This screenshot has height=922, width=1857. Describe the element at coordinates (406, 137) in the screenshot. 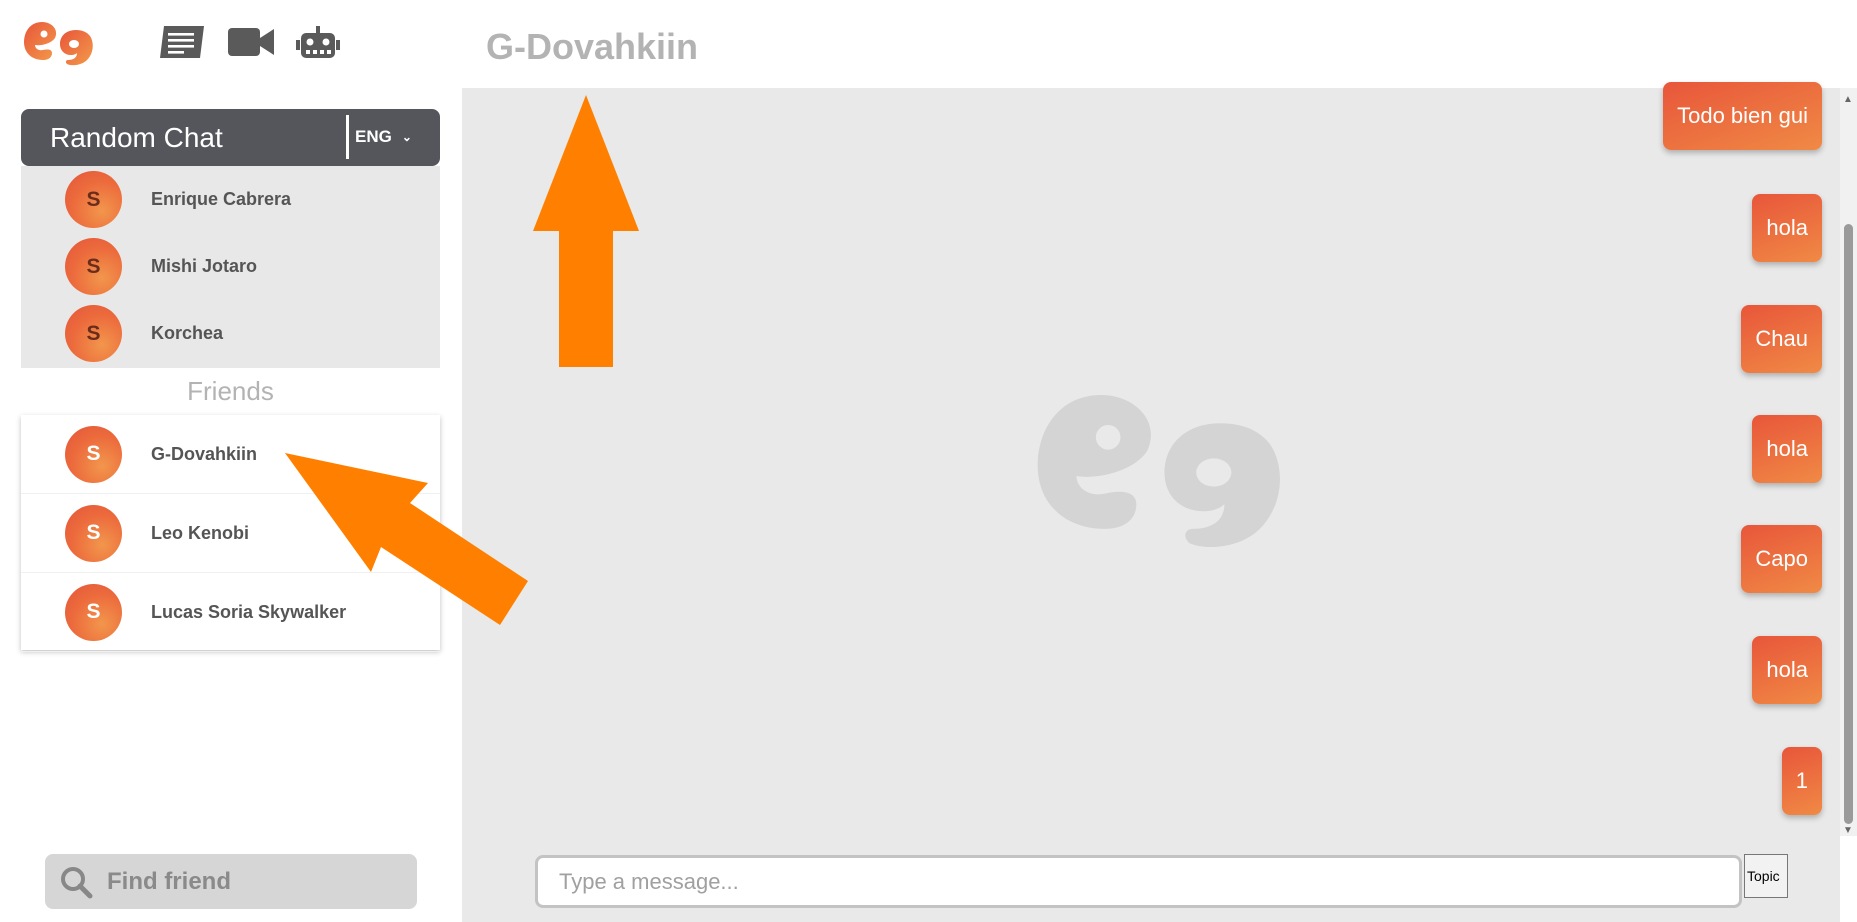

I see `chevron-down-icon: ⌄` at that location.